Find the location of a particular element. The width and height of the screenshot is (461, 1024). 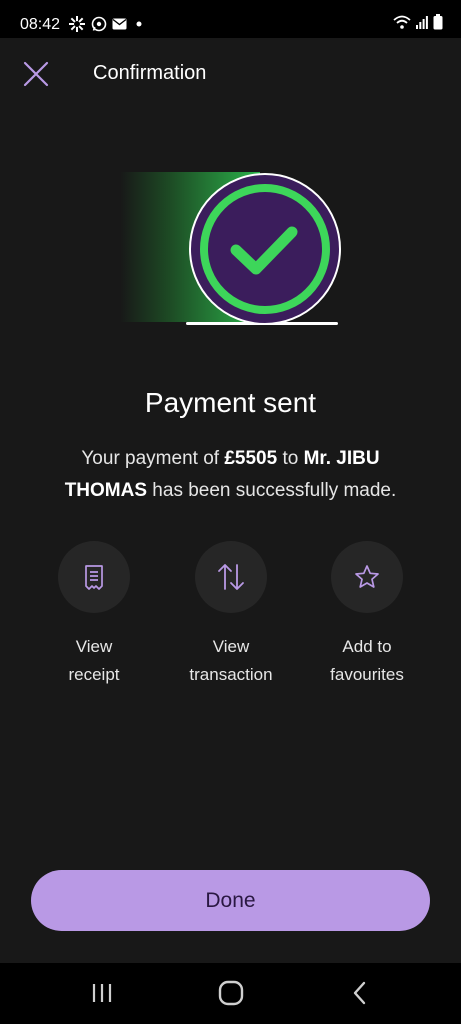

view-receipt-label: View receipt is located at coordinates (94, 661).